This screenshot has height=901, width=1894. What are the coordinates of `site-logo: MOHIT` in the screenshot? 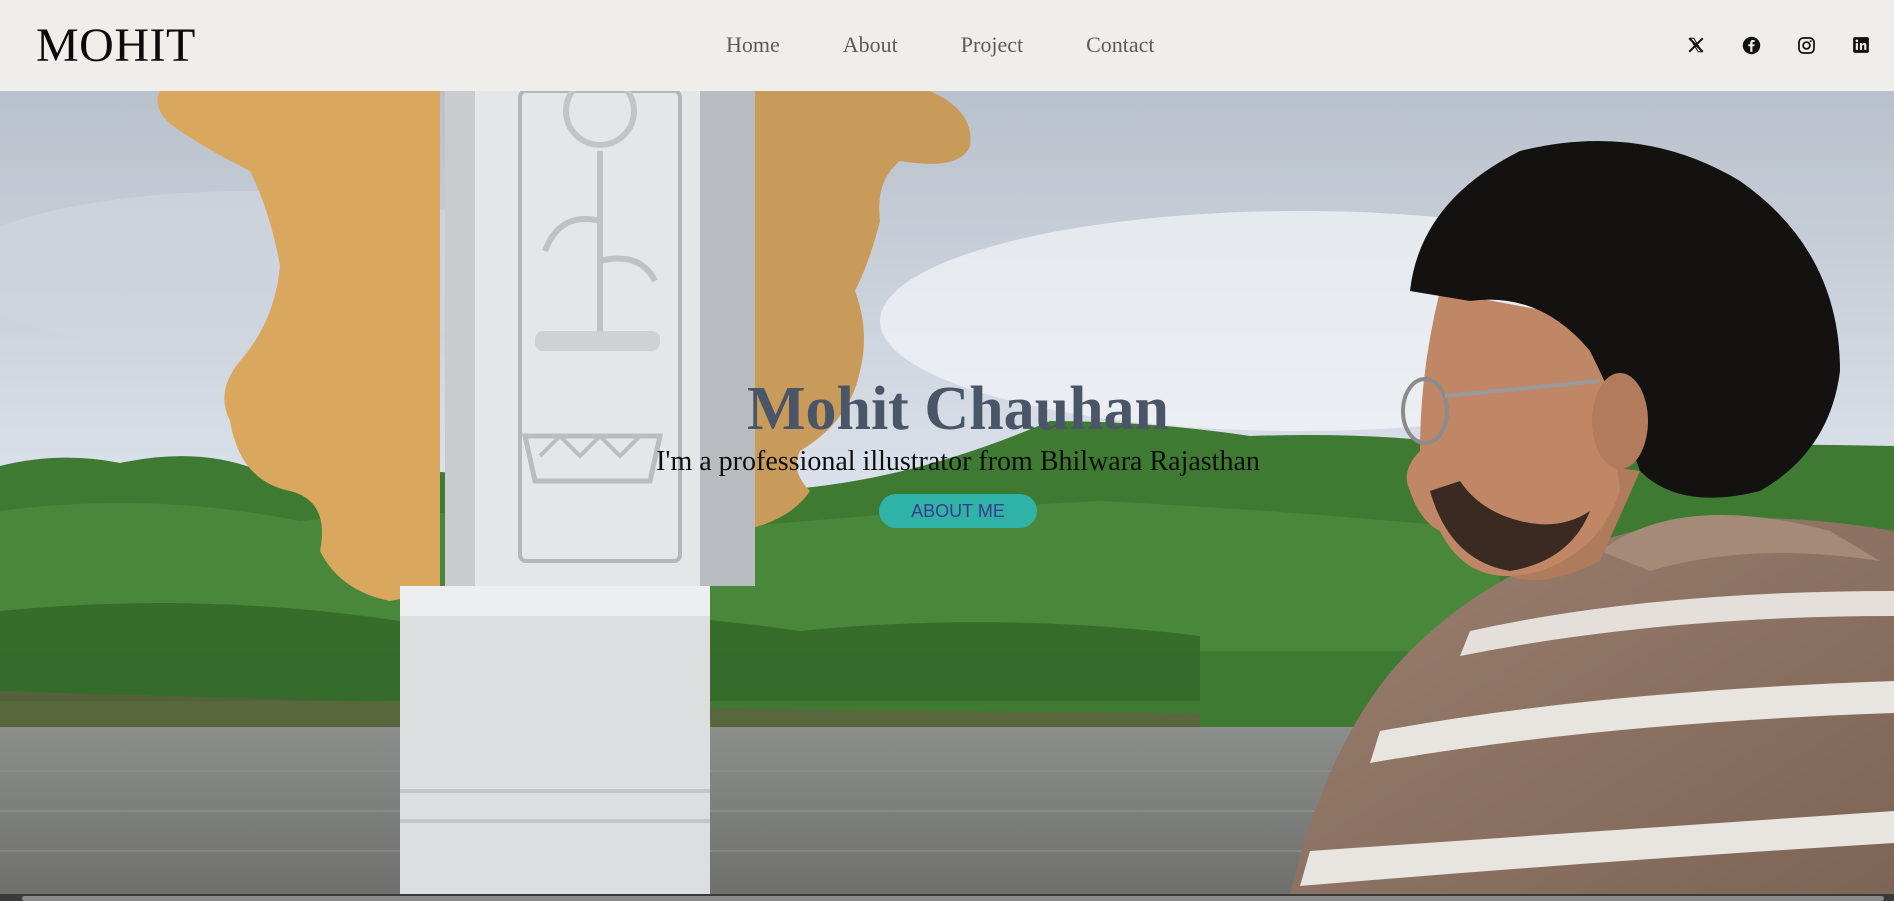 It's located at (116, 46).